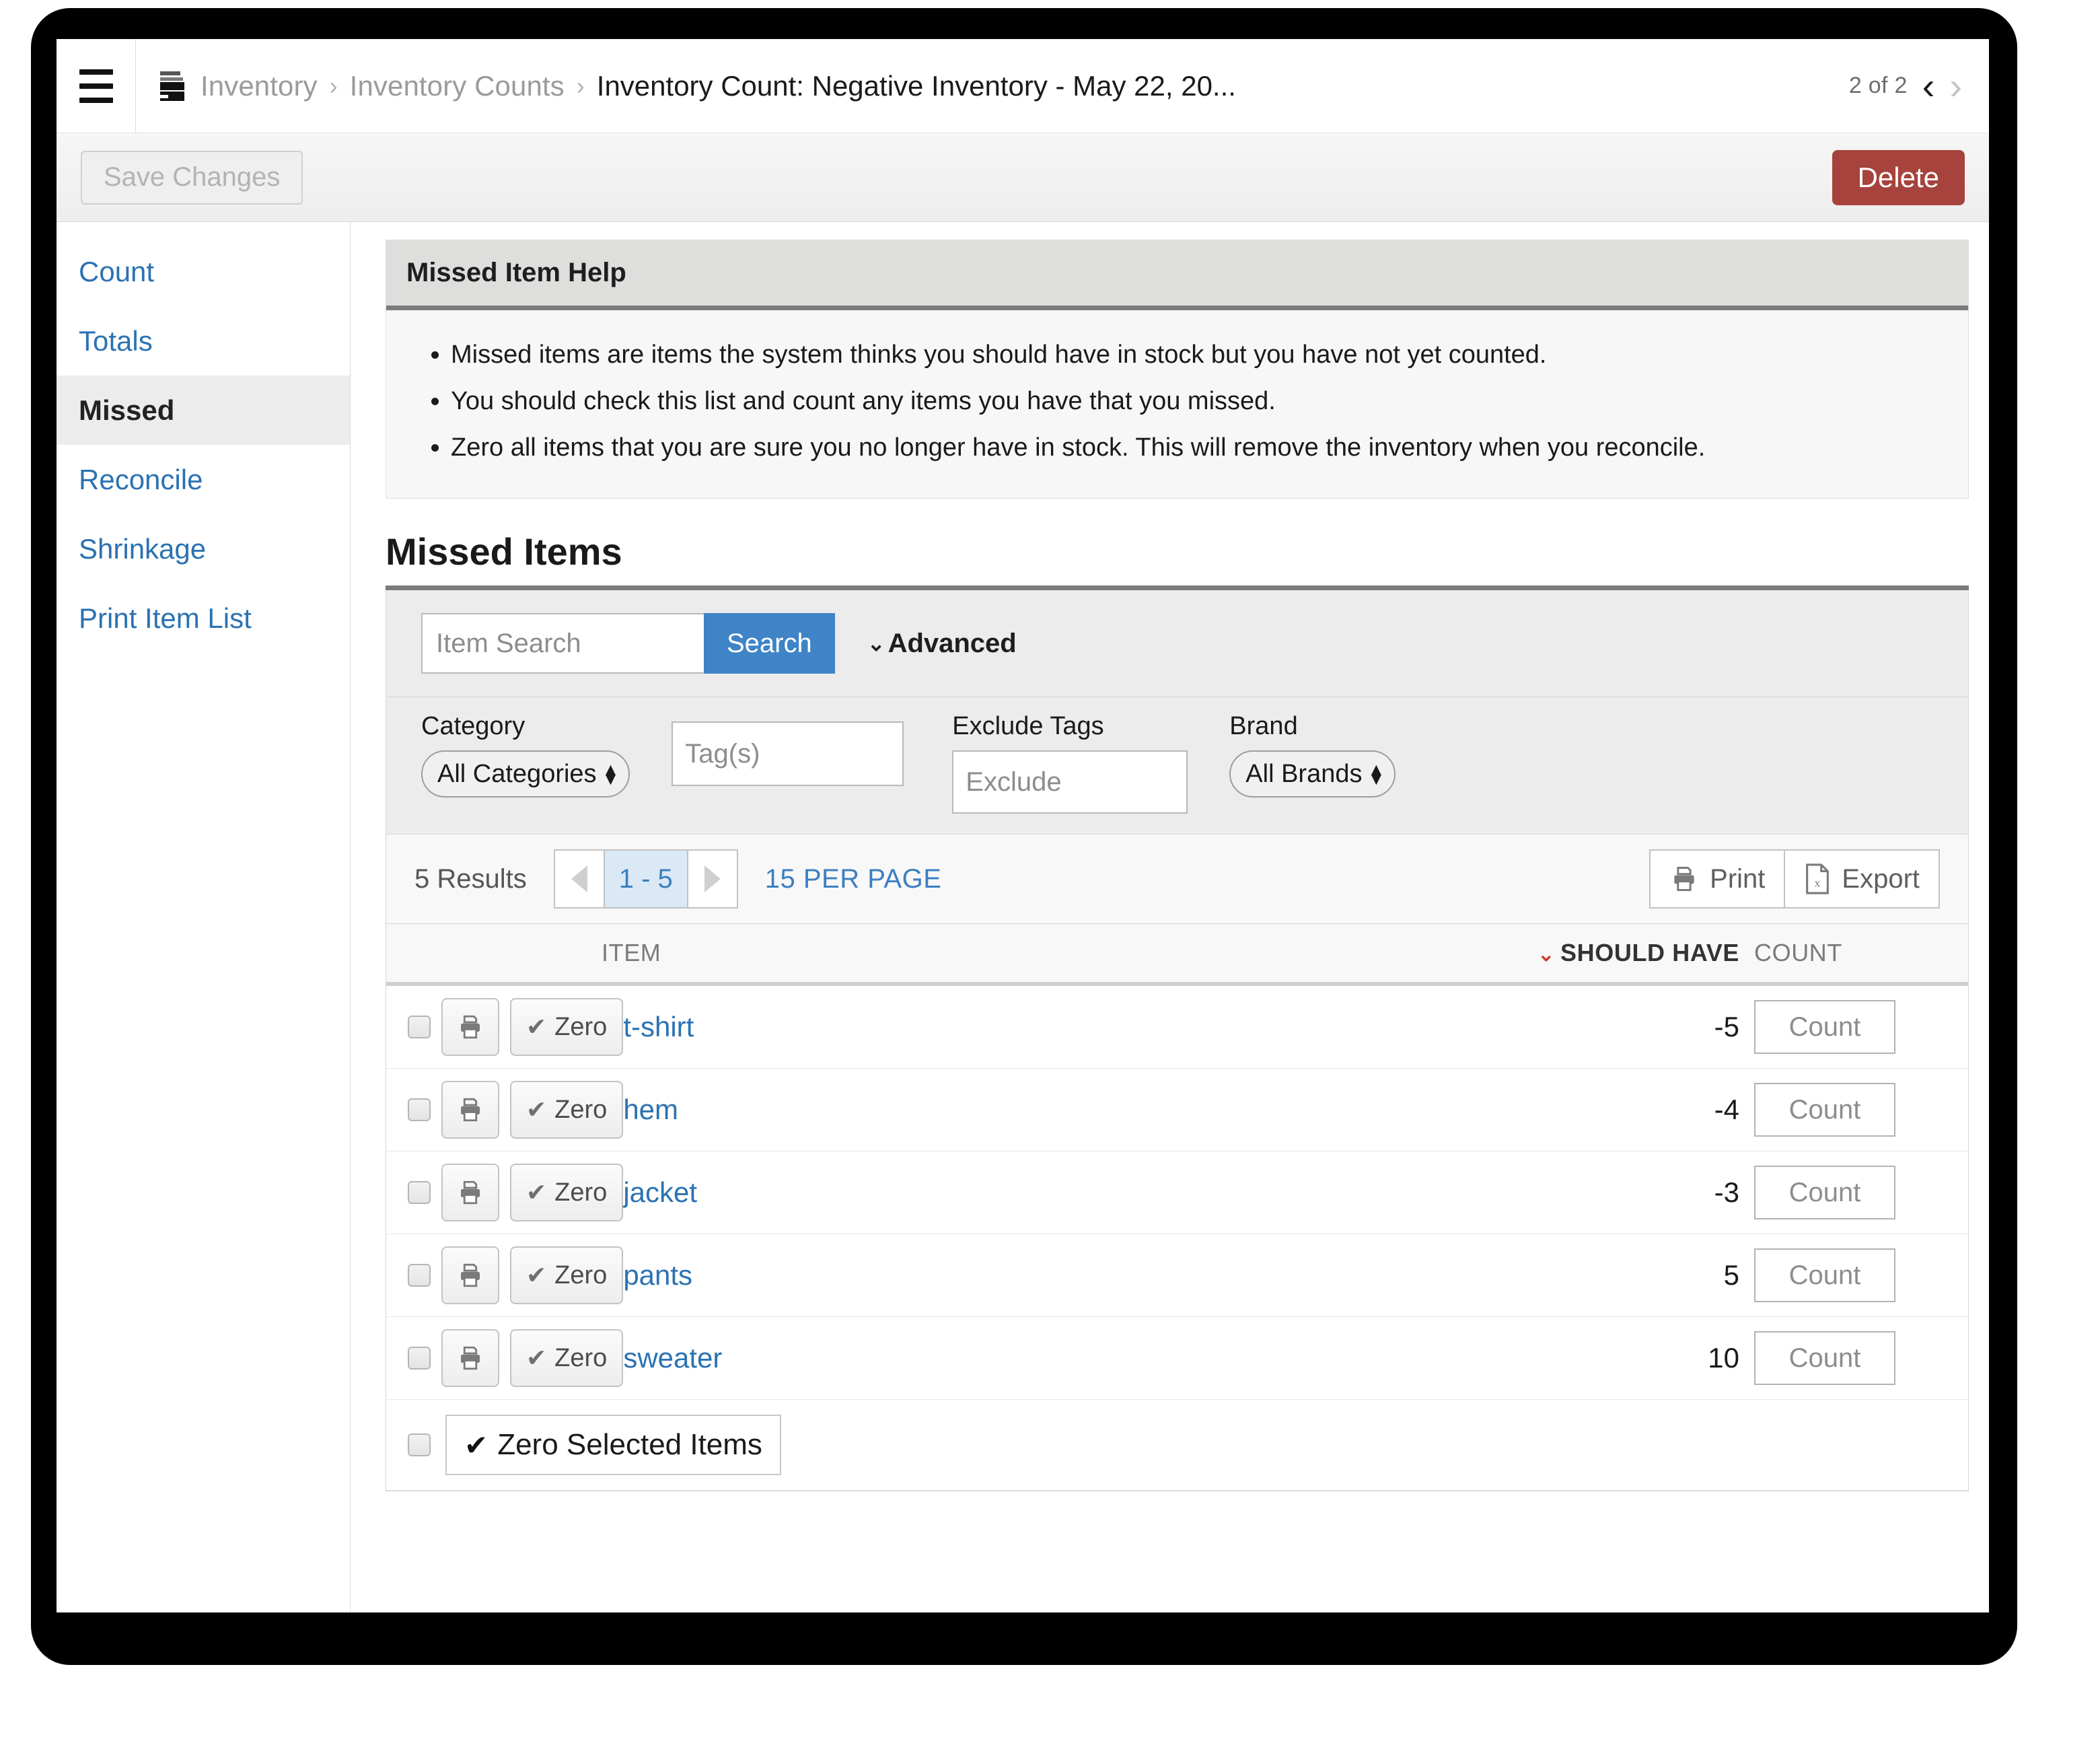  I want to click on should-have-label: SHOULD HAVE, so click(1650, 952).